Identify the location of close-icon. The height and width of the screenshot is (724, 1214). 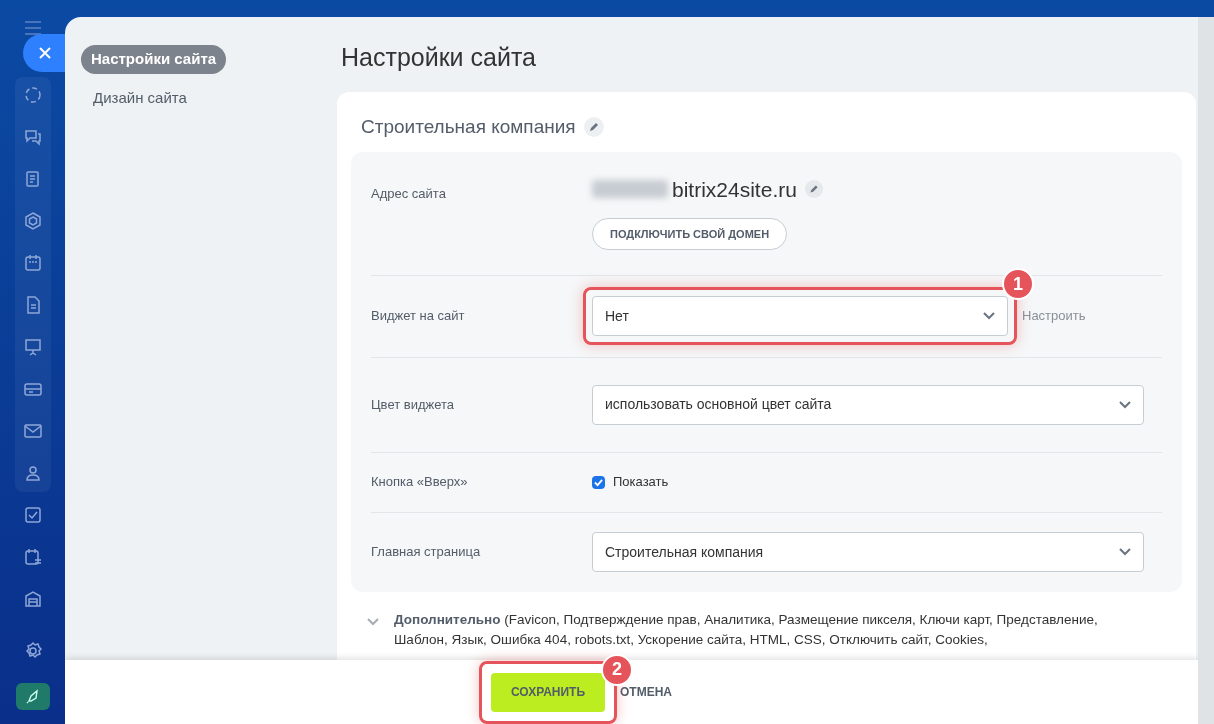
(45, 53).